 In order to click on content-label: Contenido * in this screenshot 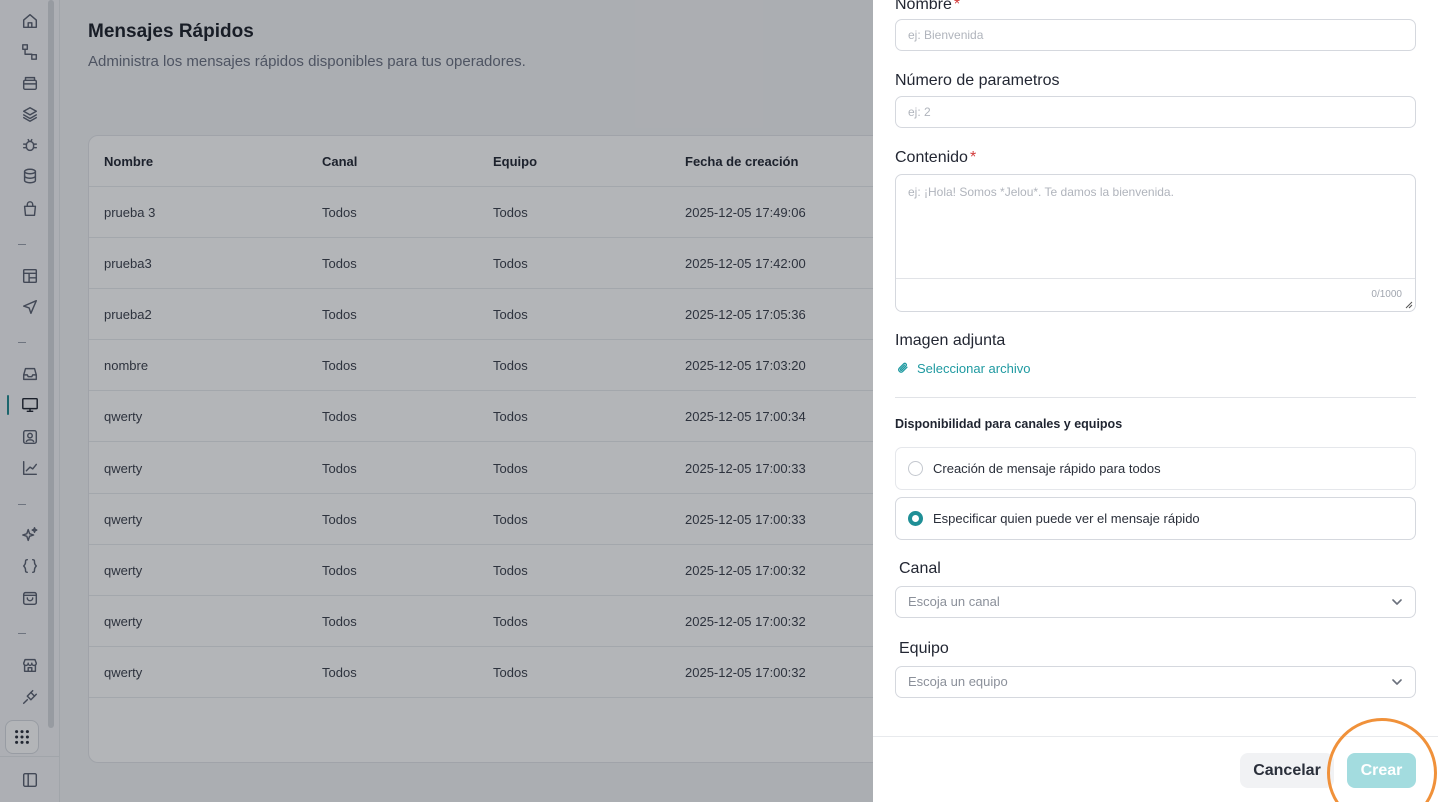, I will do `click(935, 158)`.